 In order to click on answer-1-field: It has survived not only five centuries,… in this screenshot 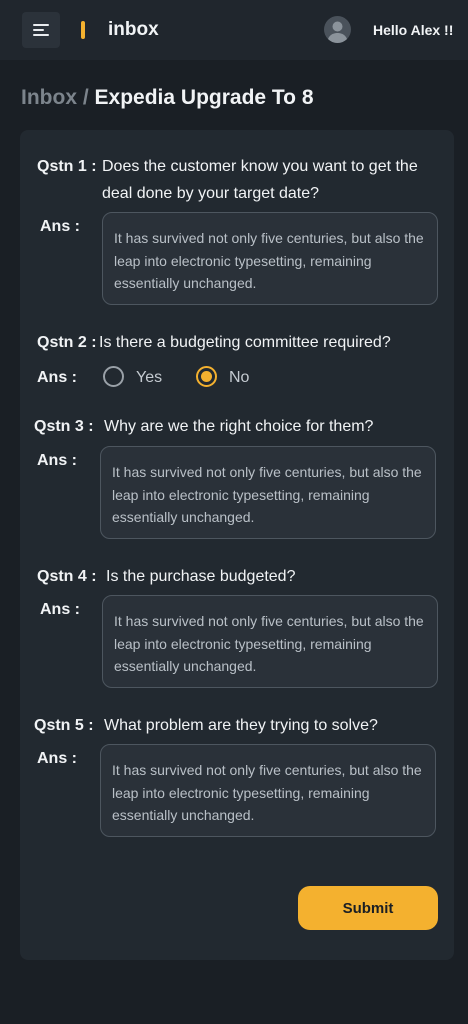, I will do `click(270, 258)`.